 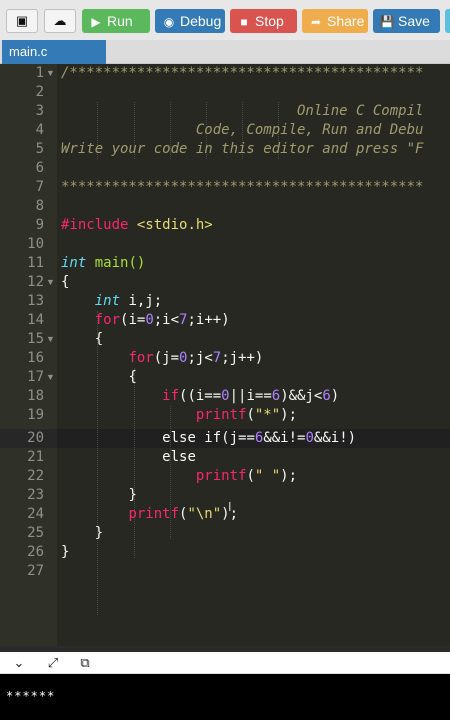 What do you see at coordinates (35, 301) in the screenshot?
I see `line-number: 13` at bounding box center [35, 301].